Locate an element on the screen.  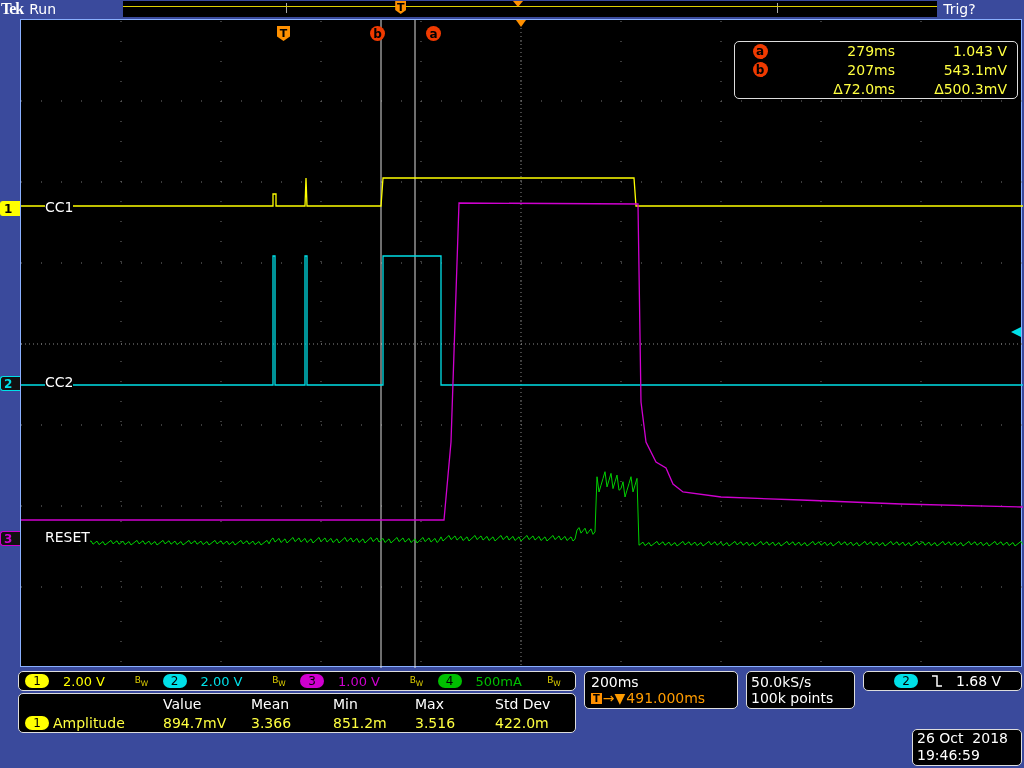
date-text: 26 Oct 2018 is located at coordinates (963, 738).